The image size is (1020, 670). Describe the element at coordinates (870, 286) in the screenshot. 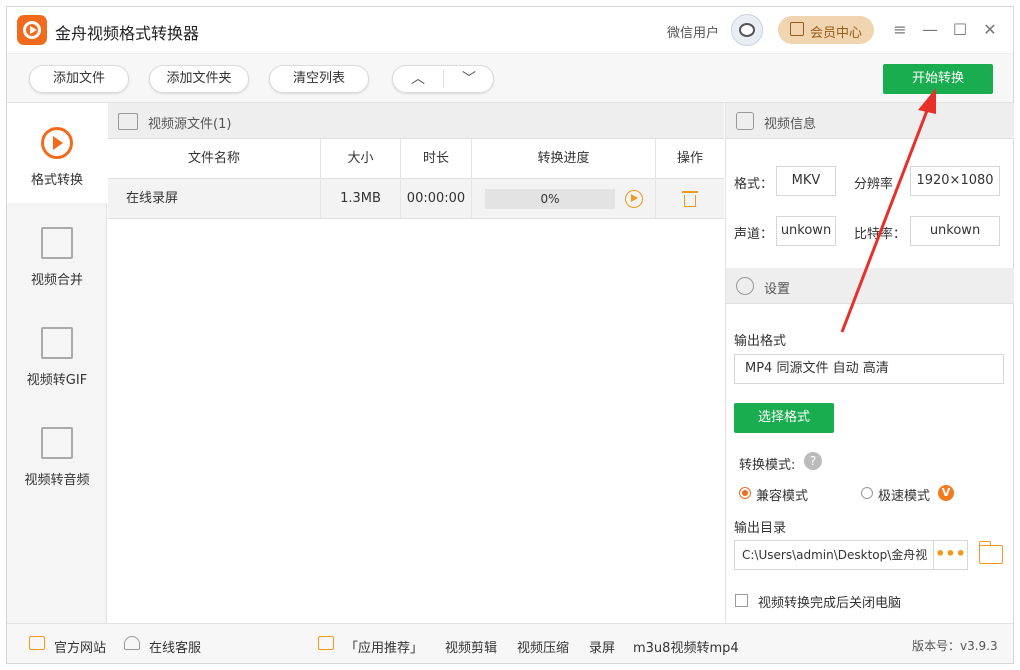

I see `settings-header: 设置` at that location.